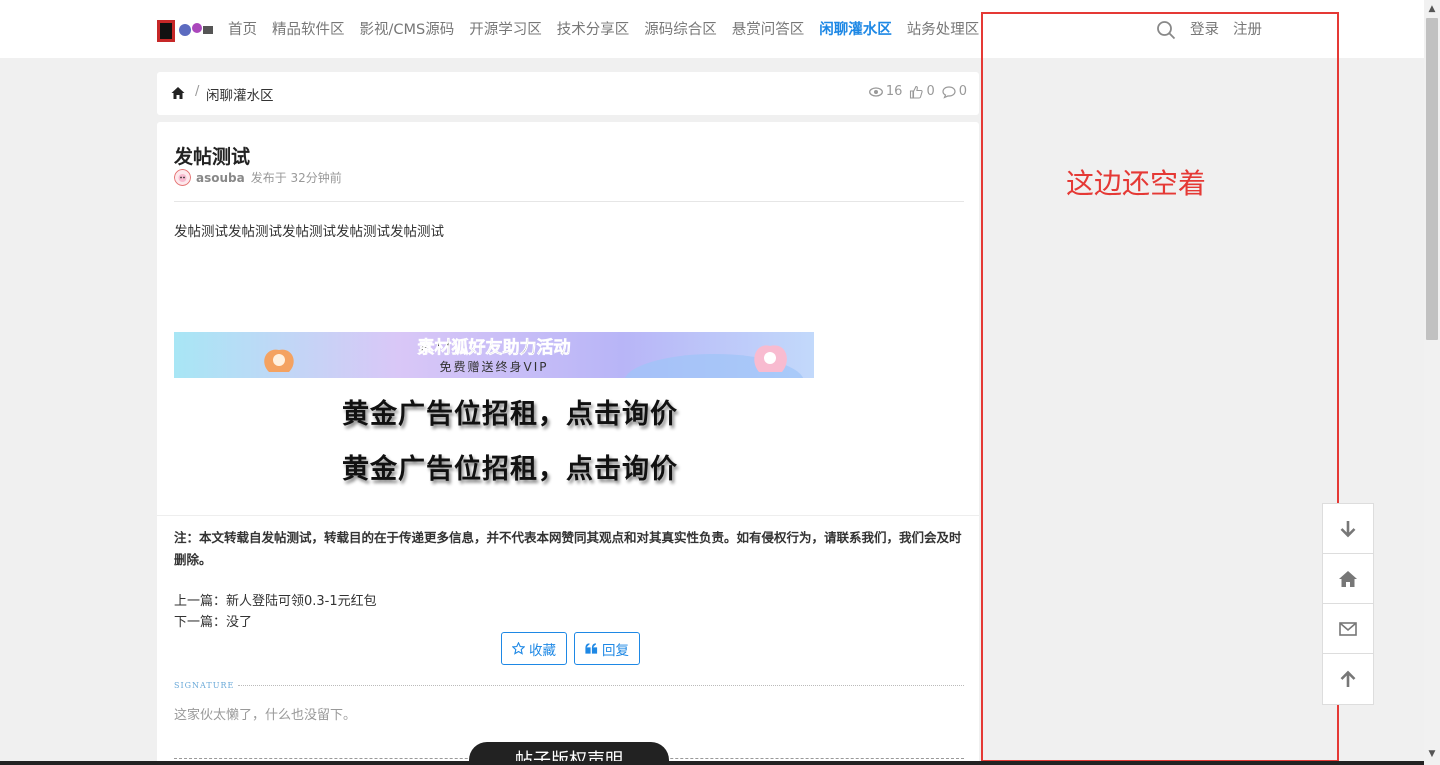 This screenshot has height=765, width=1440. Describe the element at coordinates (220, 178) in the screenshot. I see `post-author: asouba` at that location.